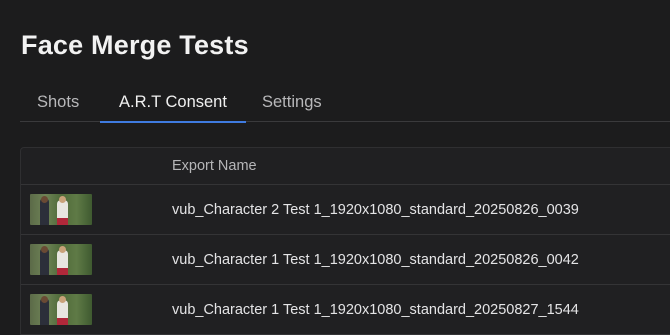 The image size is (670, 335). What do you see at coordinates (345, 103) in the screenshot?
I see `tab-bar: Shots A.R.T Consent Settings` at bounding box center [345, 103].